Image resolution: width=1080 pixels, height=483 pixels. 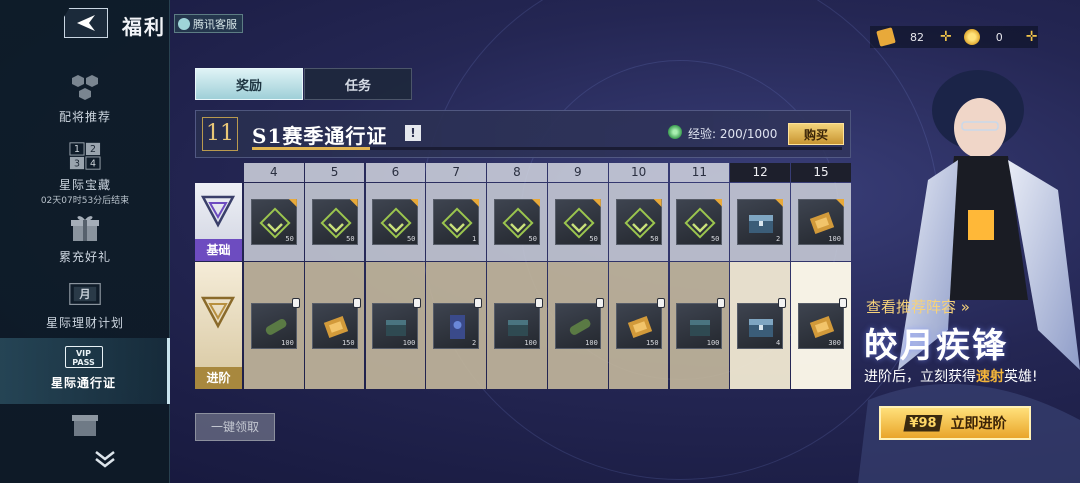 I want to click on sidebar-item-finance-plan: 月 星际理财计划, so click(x=85, y=307).